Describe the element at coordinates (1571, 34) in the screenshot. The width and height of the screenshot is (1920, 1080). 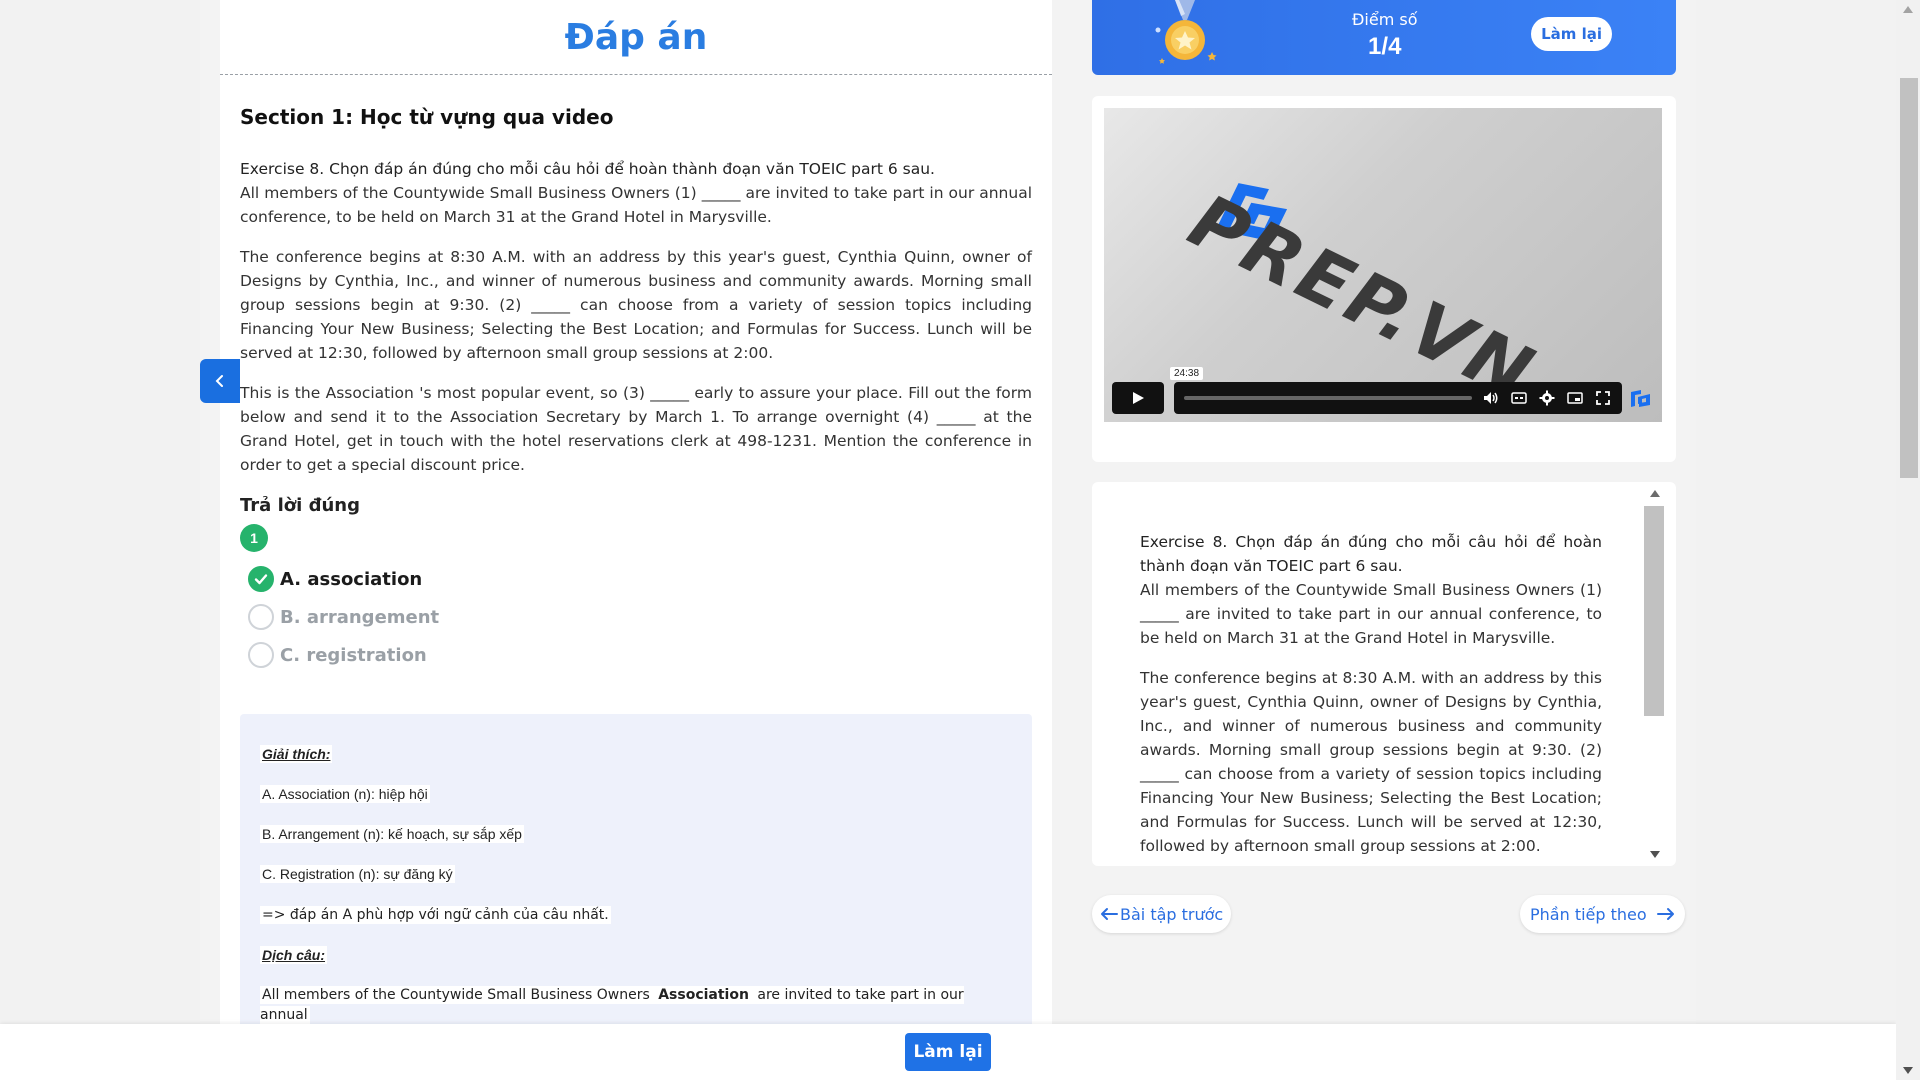
I see `retry-button-top: Làm lại` at that location.